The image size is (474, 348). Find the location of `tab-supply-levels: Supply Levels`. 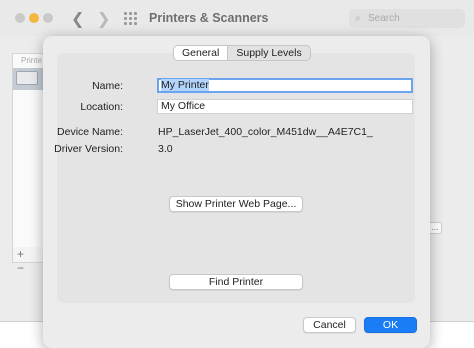

tab-supply-levels: Supply Levels is located at coordinates (268, 53).